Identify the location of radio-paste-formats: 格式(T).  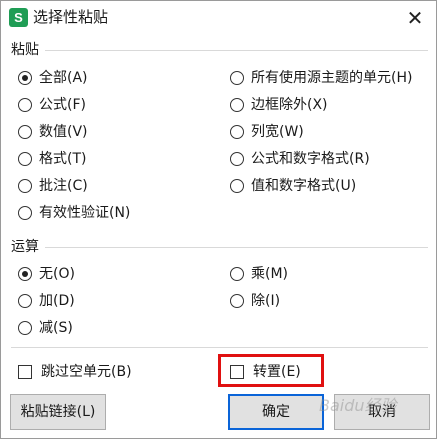
(52, 159).